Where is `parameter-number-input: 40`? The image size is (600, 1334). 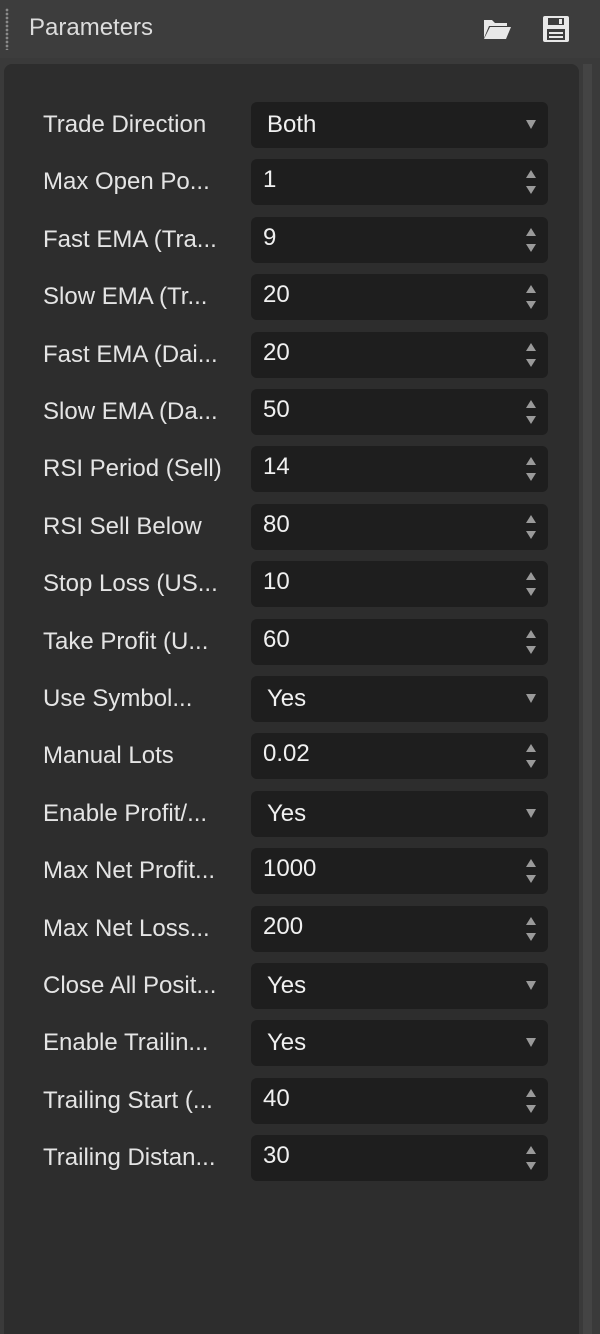 parameter-number-input: 40 is located at coordinates (399, 1101).